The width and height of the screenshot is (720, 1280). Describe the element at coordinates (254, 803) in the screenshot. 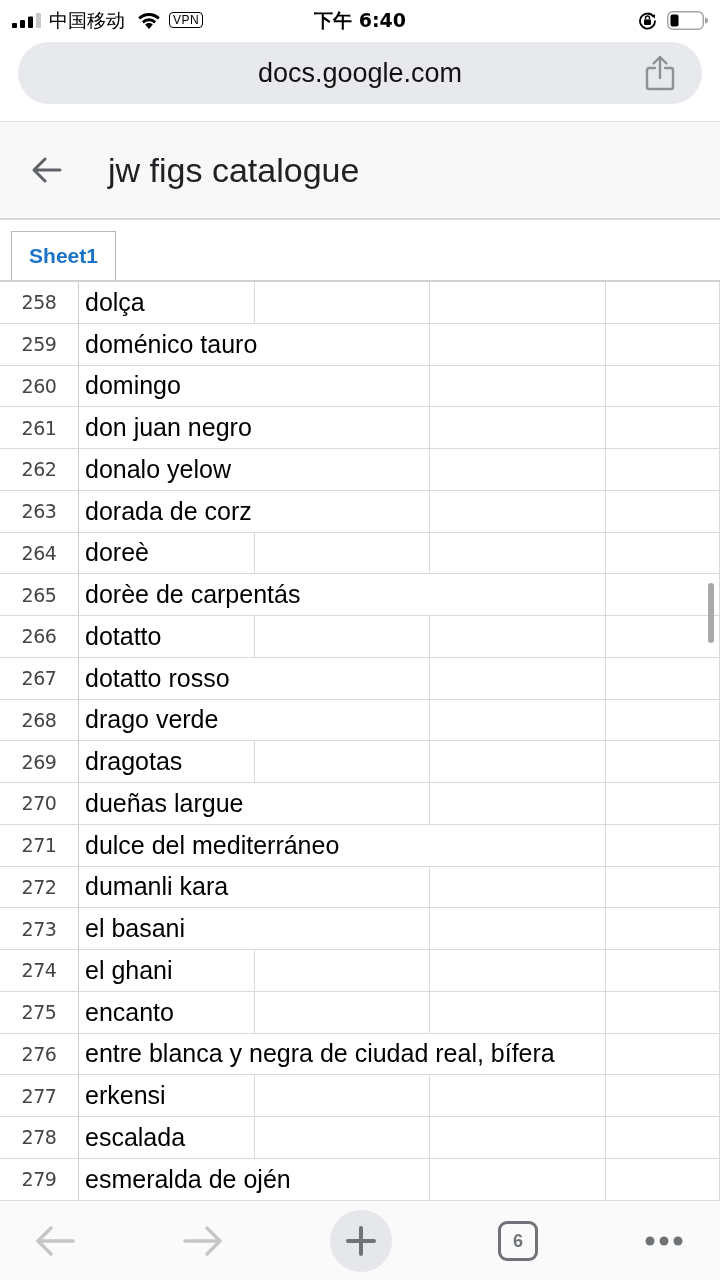

I see `table-cell: dueñas largue` at that location.